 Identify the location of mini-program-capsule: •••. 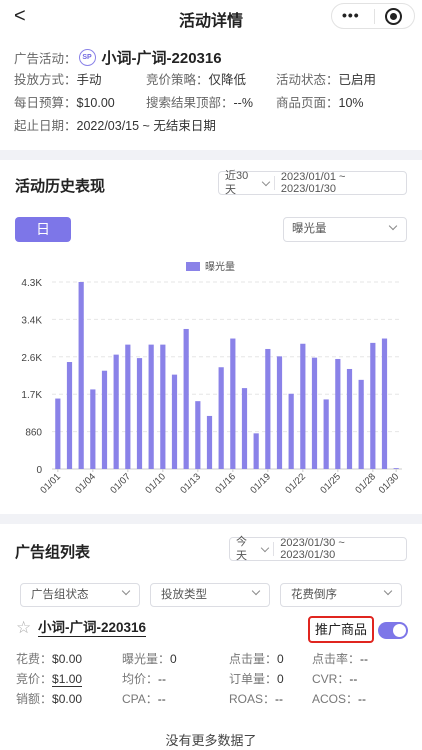
(373, 16).